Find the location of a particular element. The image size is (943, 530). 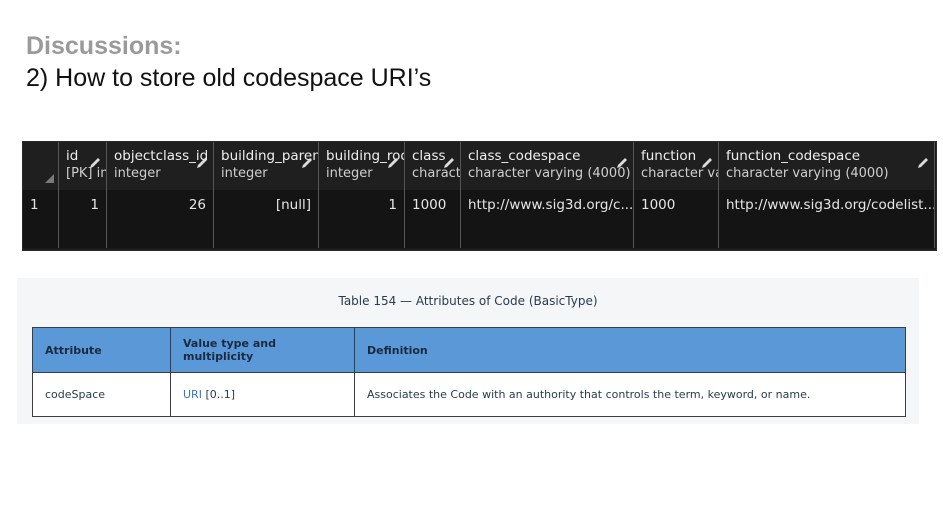

slide-heading: Discussions: is located at coordinates (104, 46).